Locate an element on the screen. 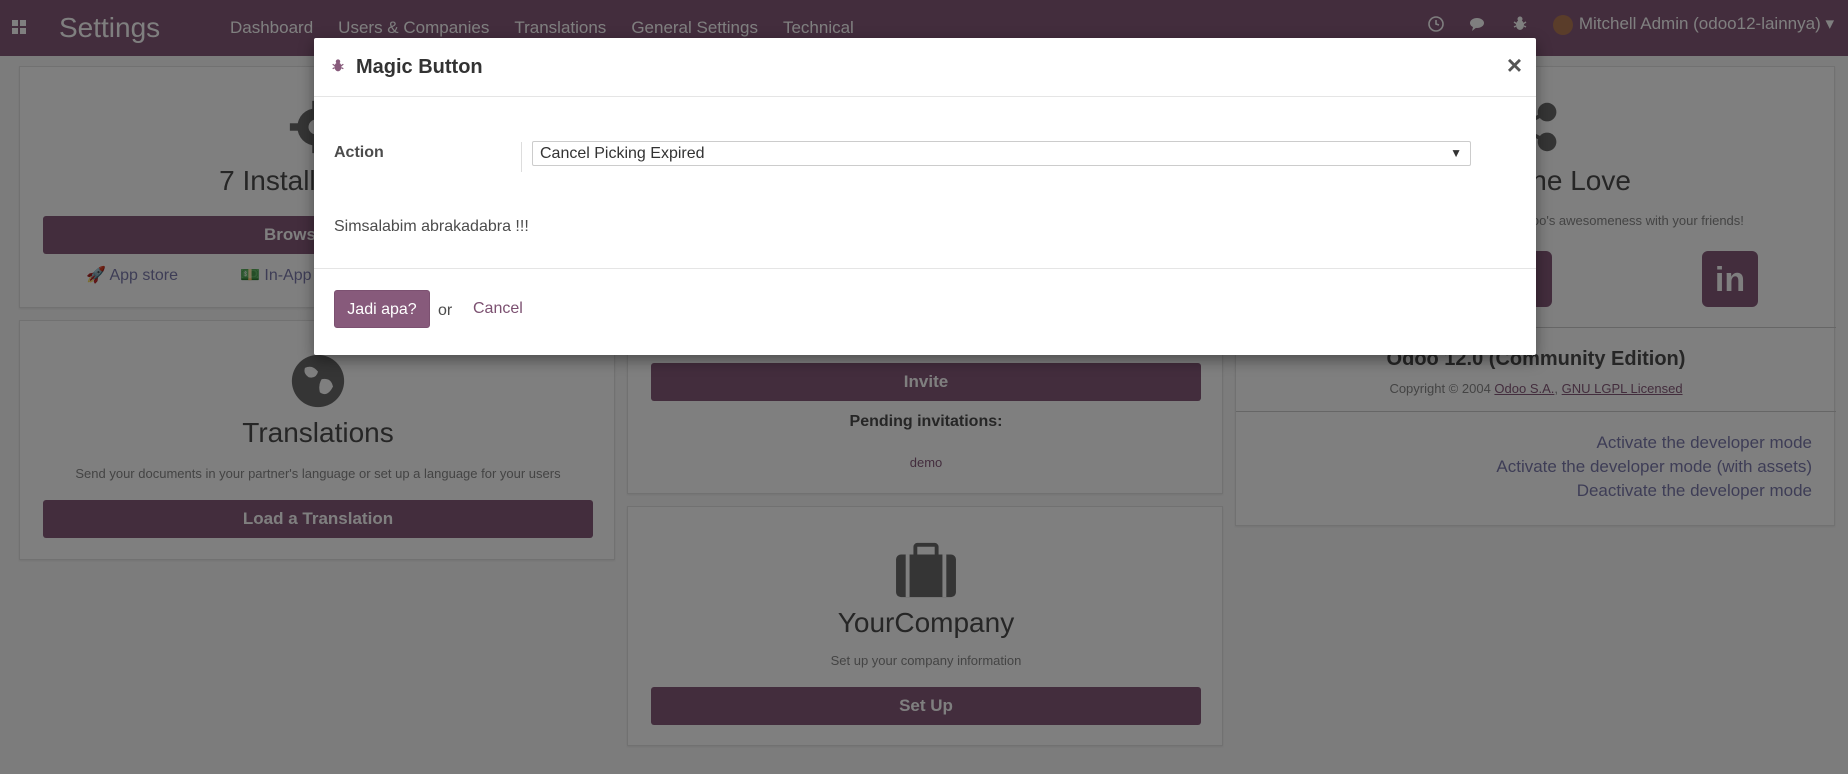 Image resolution: width=1848 pixels, height=774 pixels. caret-down-icon: ▼ is located at coordinates (1456, 153).